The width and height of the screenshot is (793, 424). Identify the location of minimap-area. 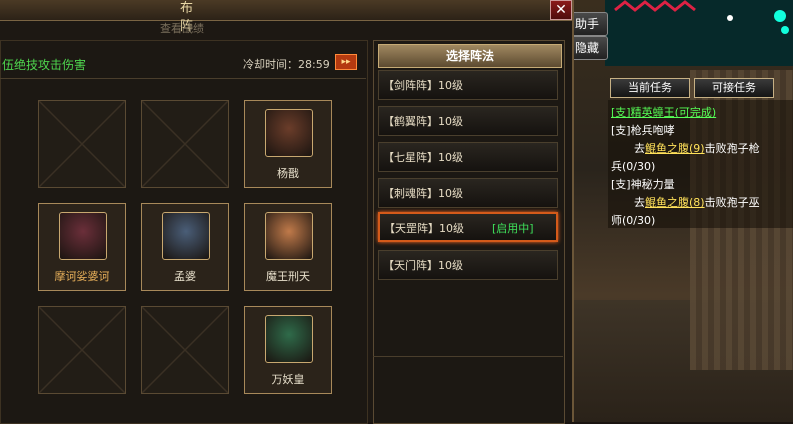
(699, 33).